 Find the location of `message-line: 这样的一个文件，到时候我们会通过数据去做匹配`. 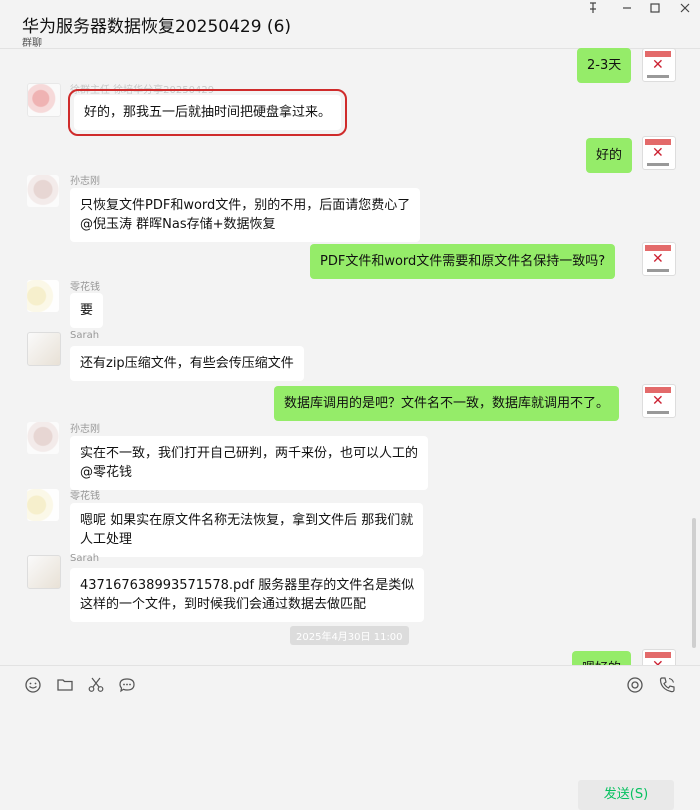

message-line: 这样的一个文件，到时候我们会通过数据去做匹配 is located at coordinates (223, 604).